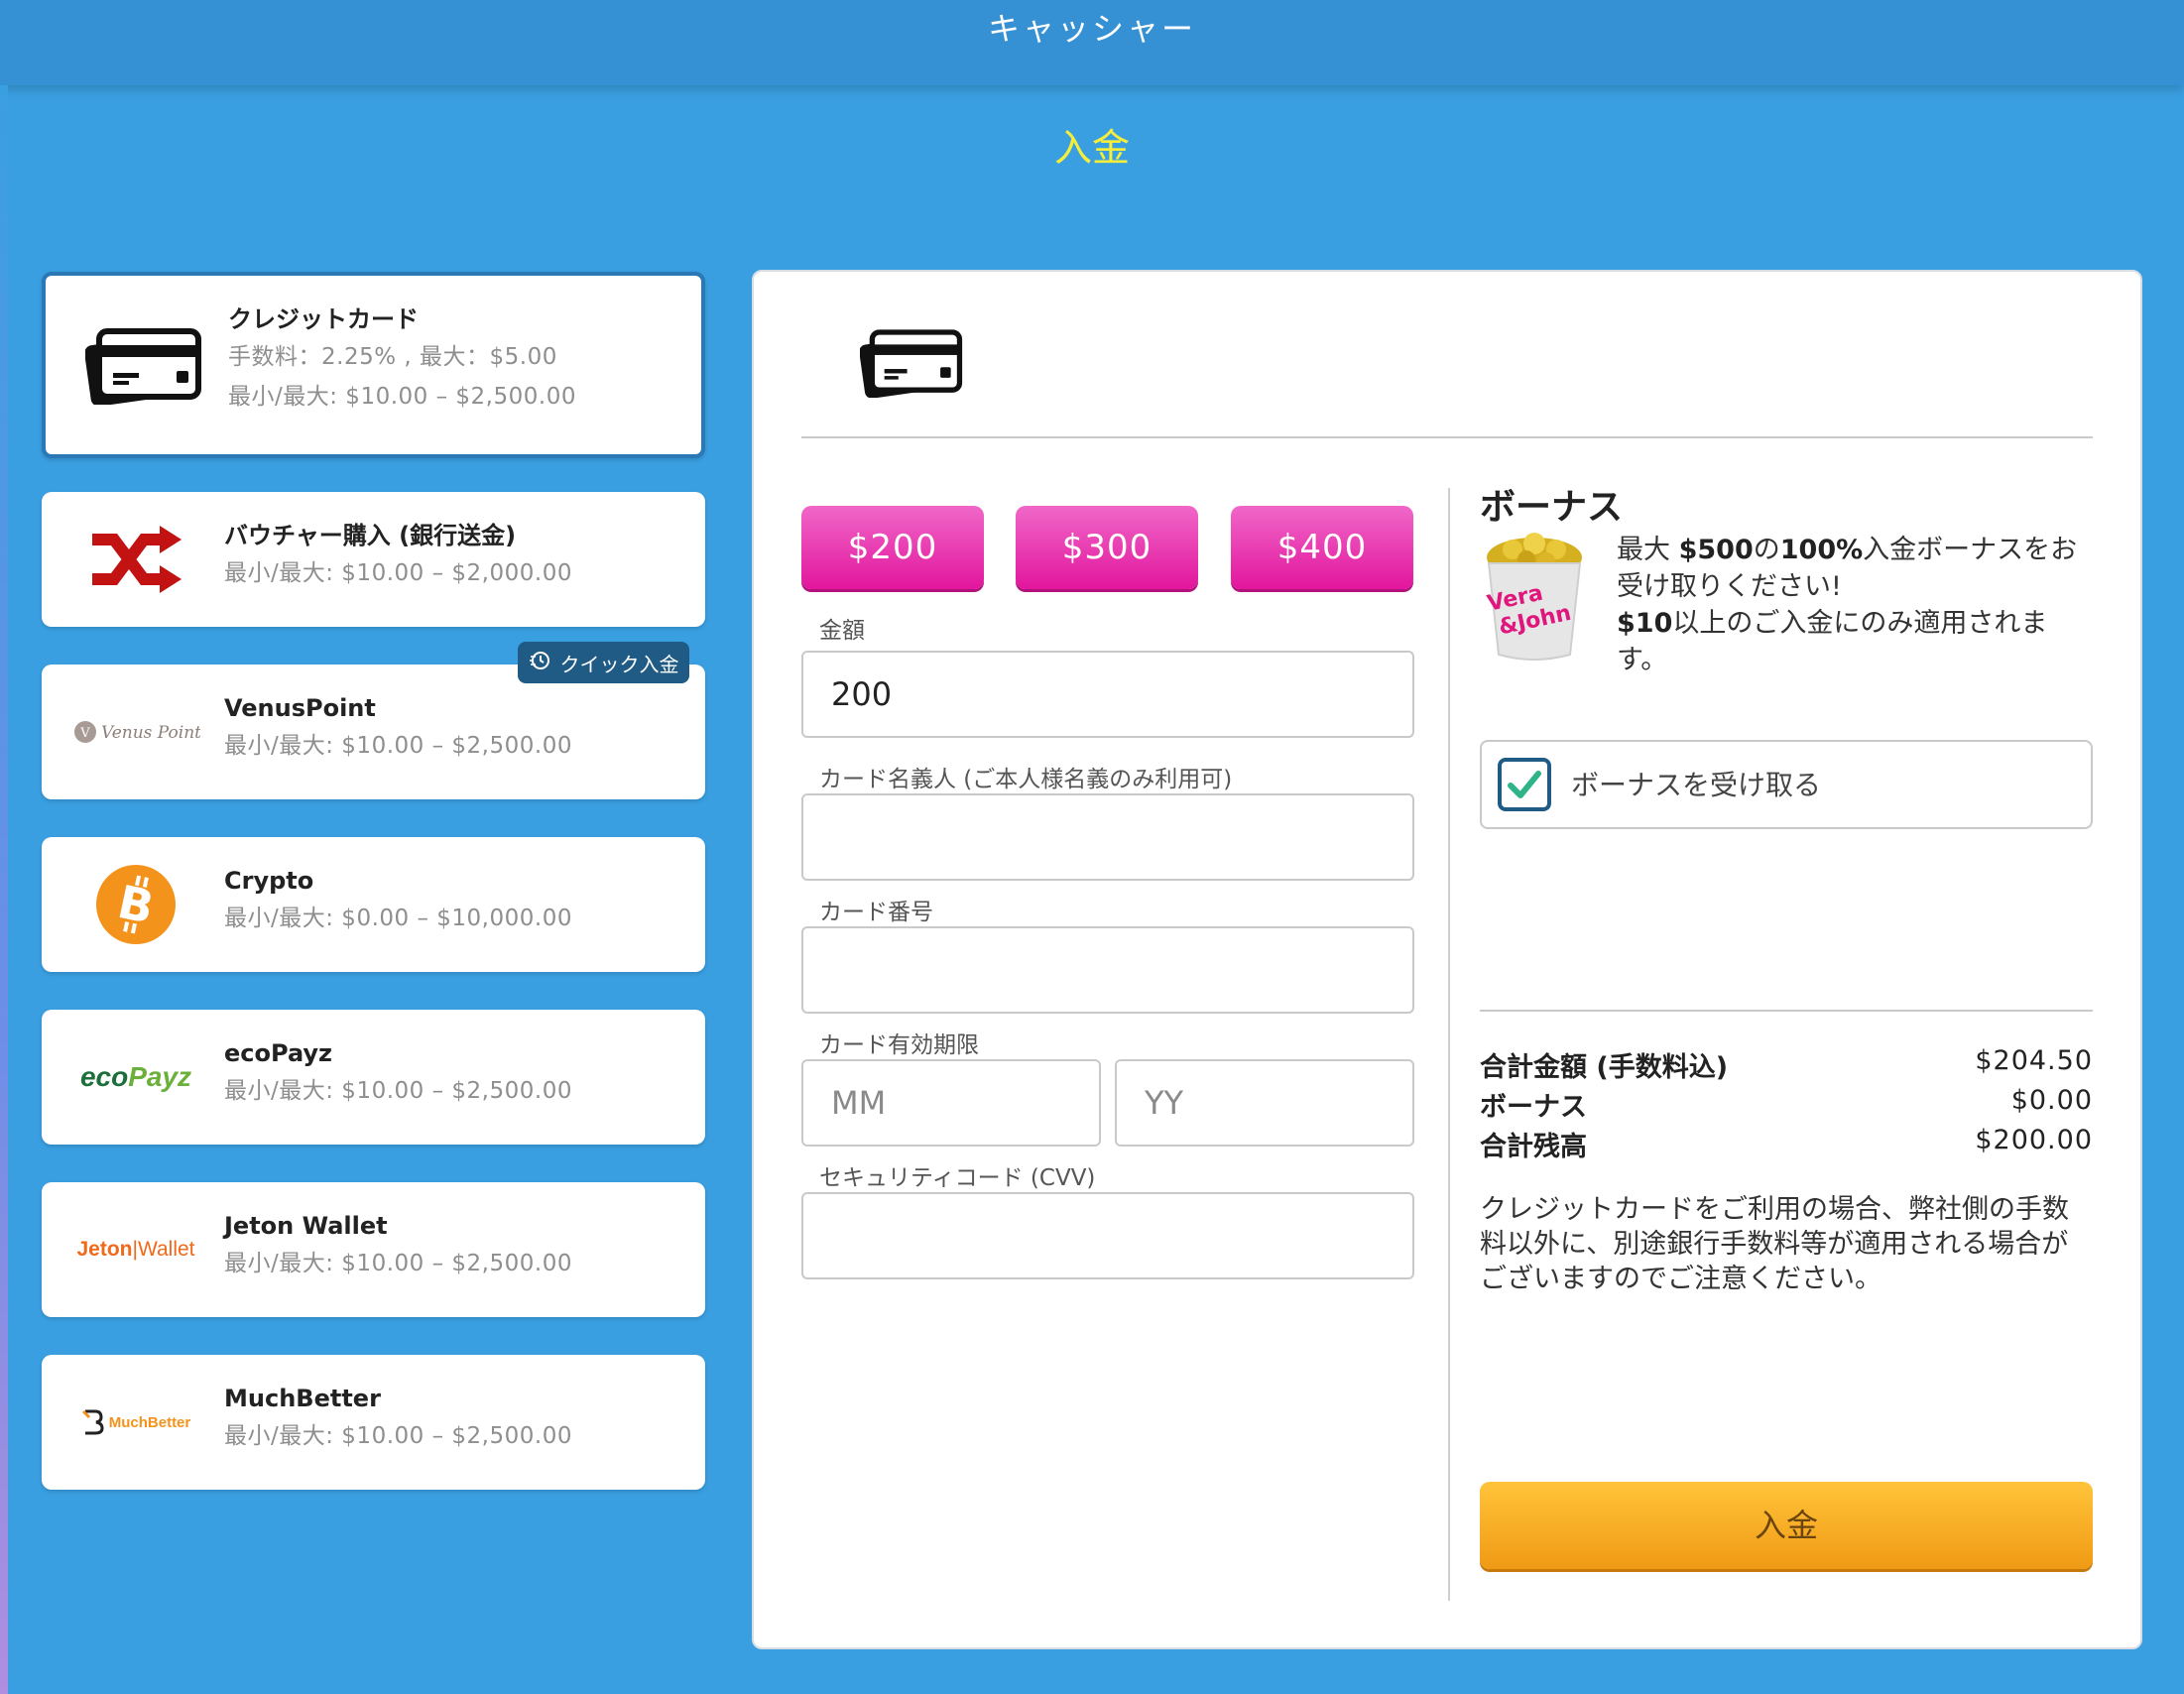 This screenshot has width=2184, height=1694. Describe the element at coordinates (876, 912) in the screenshot. I see `card-number-label: カード番号` at that location.